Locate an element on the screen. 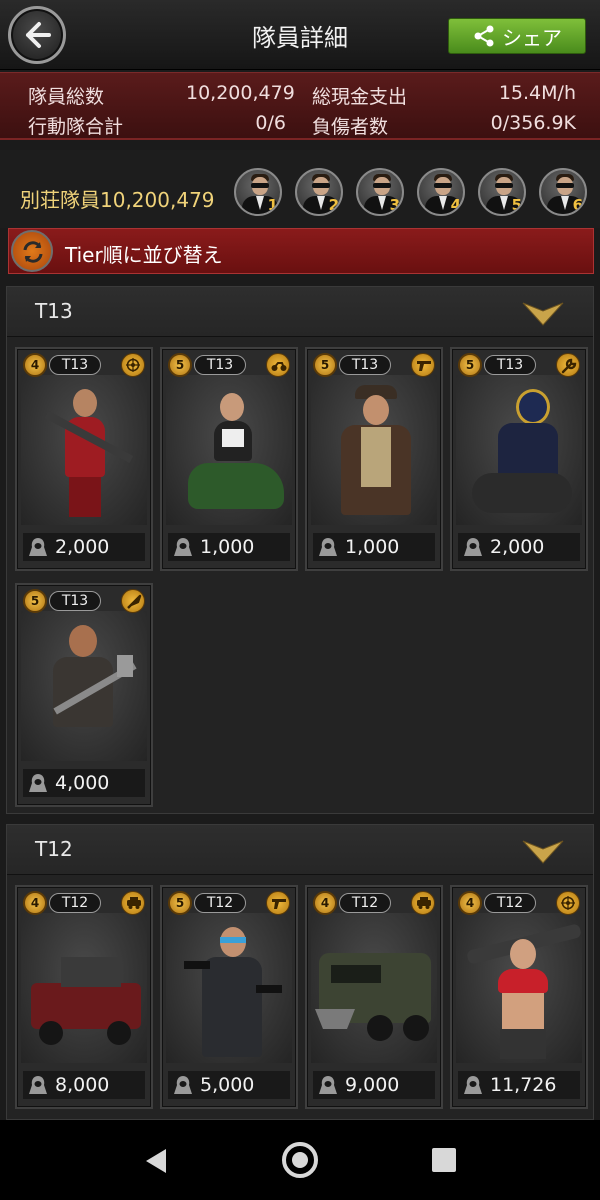  power-box: 8,000 is located at coordinates (84, 1085).